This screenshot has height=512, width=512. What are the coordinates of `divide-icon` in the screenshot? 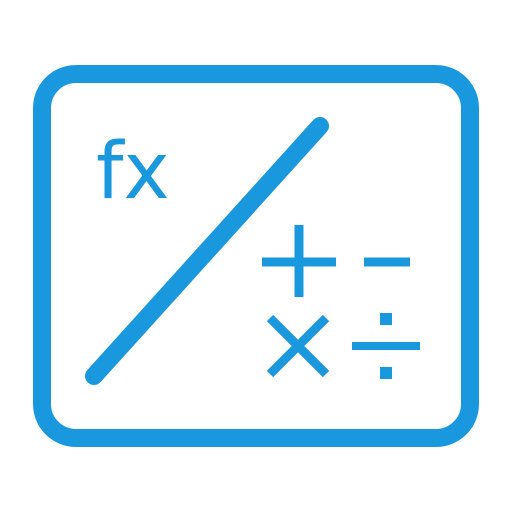 It's located at (386, 346).